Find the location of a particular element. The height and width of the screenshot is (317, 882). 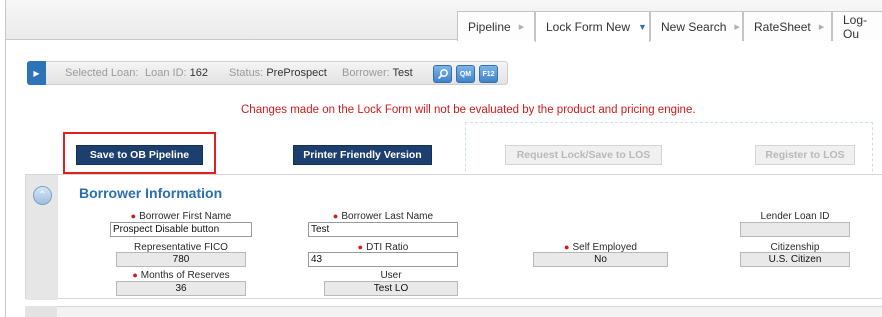

selected-loan-label: Selected Loan: is located at coordinates (102, 73).